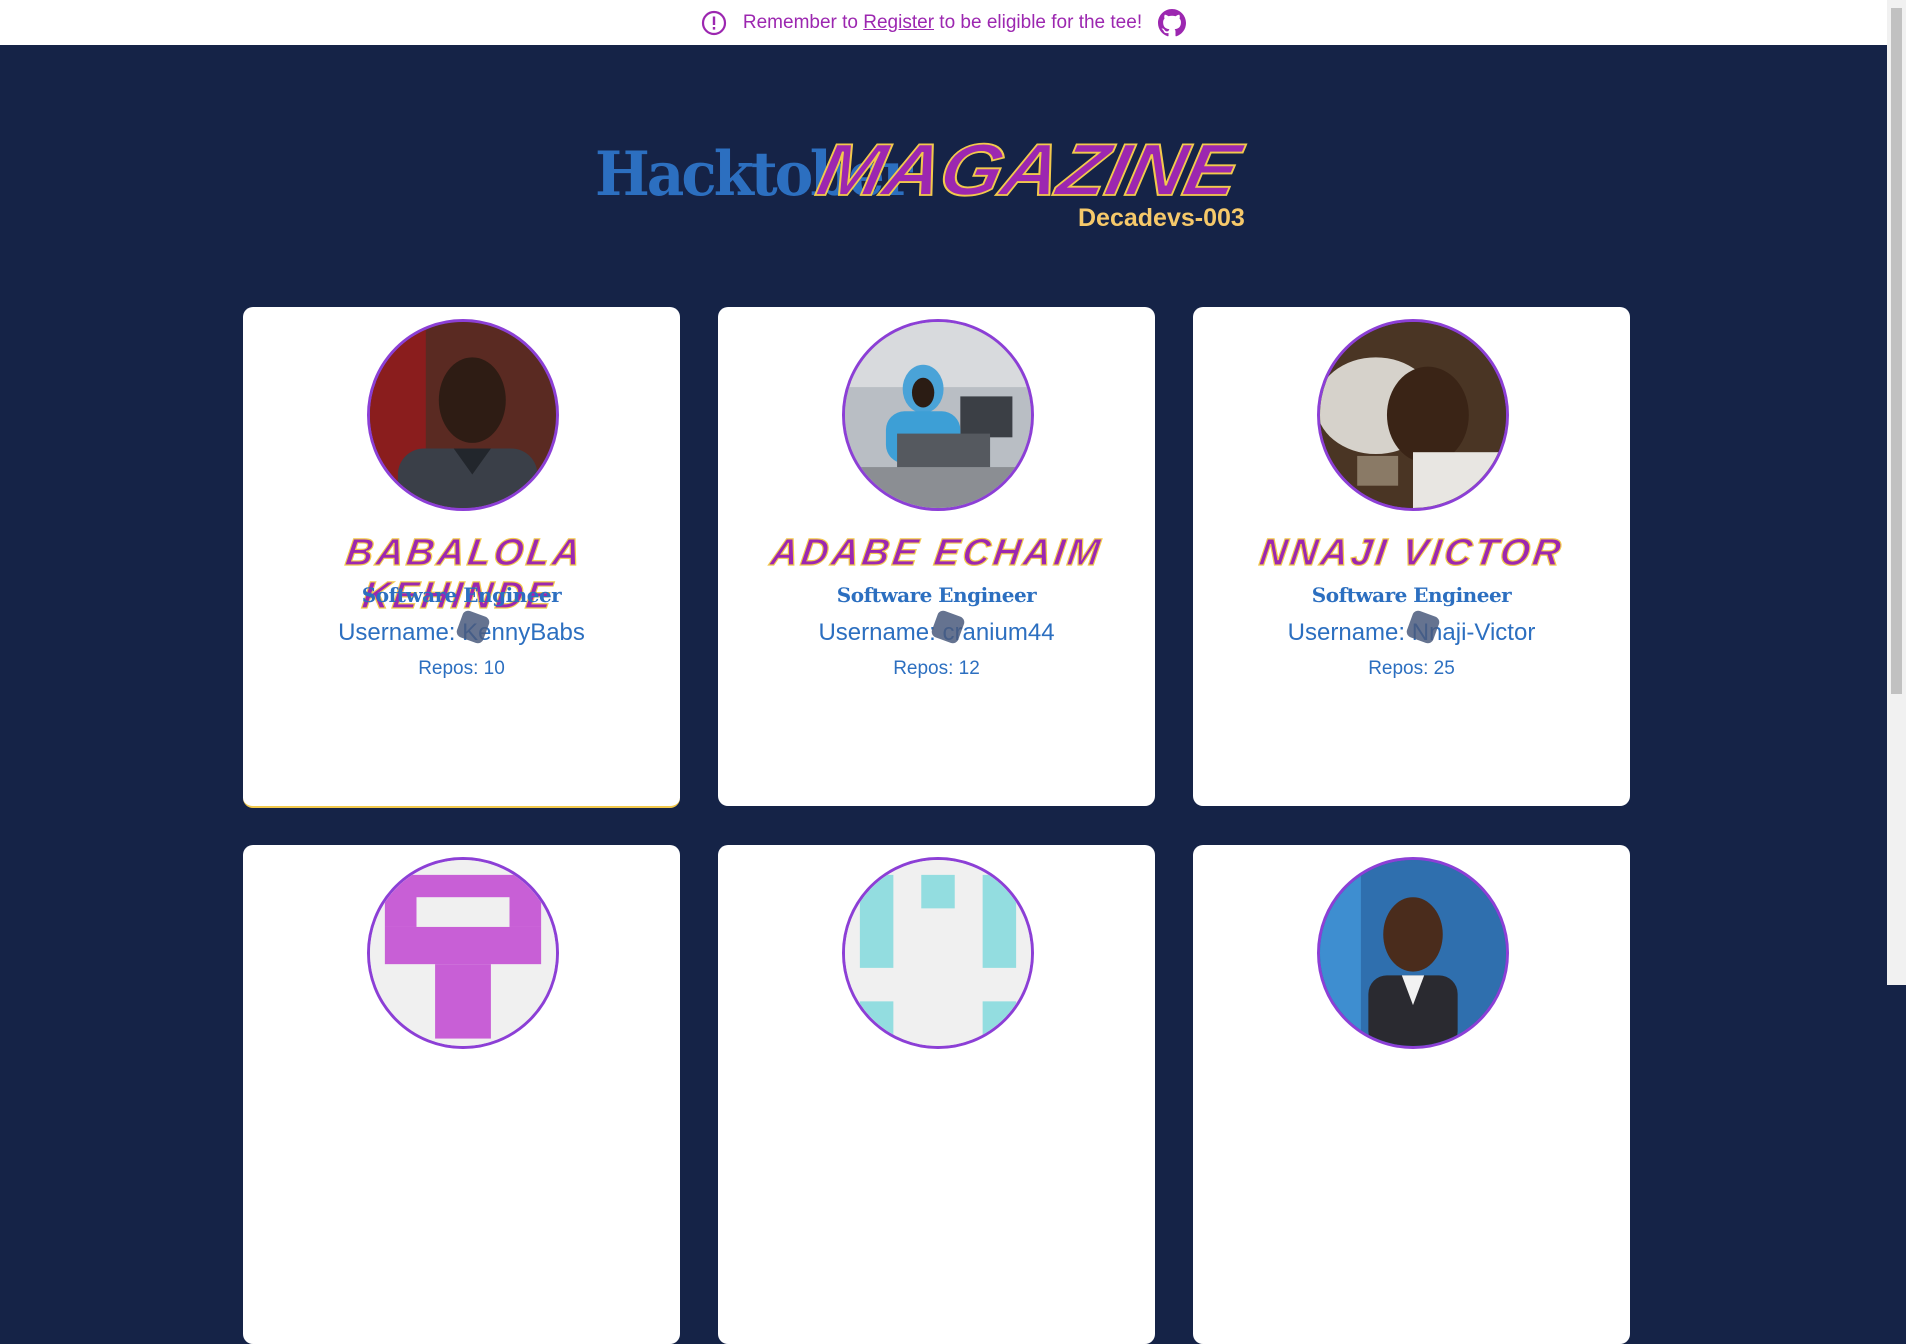 The height and width of the screenshot is (1344, 1906). I want to click on alert-circle-icon, so click(714, 23).